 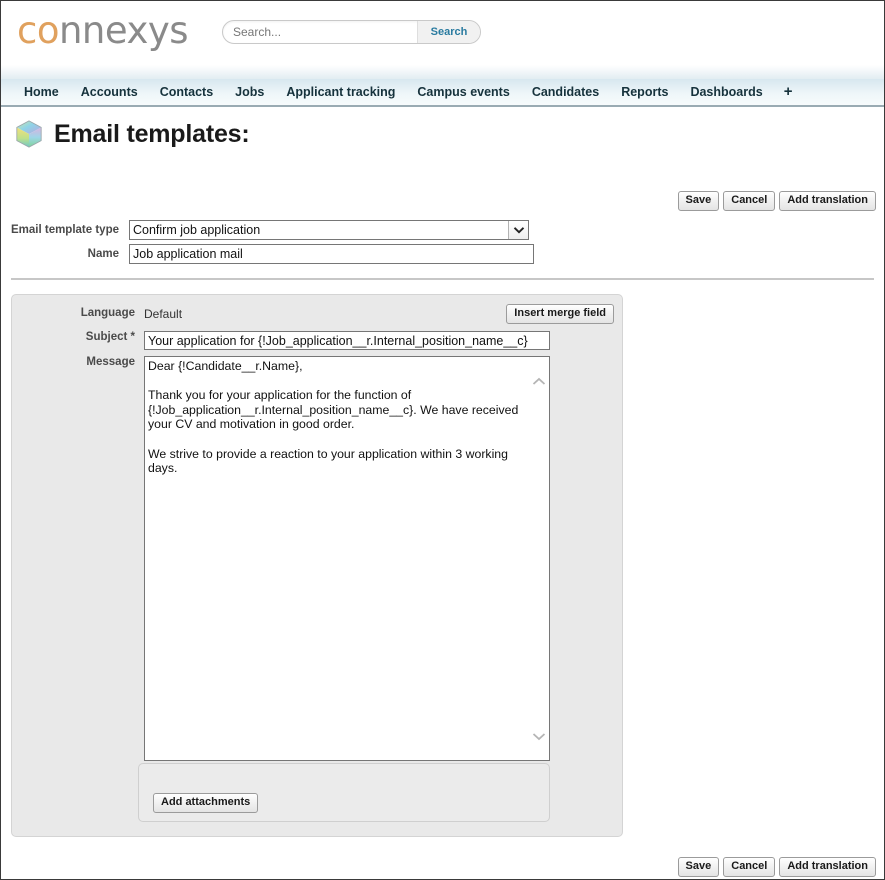 What do you see at coordinates (749, 201) in the screenshot?
I see `cancel-button-top: Cancel` at bounding box center [749, 201].